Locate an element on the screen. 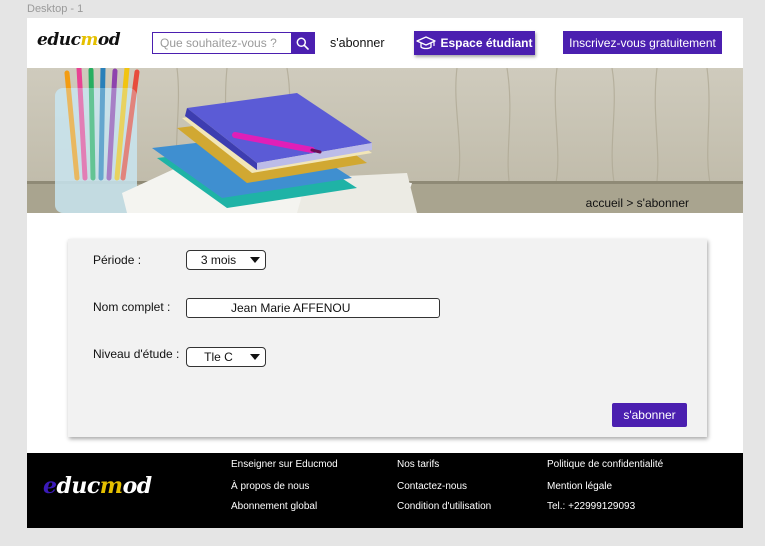  search-input is located at coordinates (222, 43).